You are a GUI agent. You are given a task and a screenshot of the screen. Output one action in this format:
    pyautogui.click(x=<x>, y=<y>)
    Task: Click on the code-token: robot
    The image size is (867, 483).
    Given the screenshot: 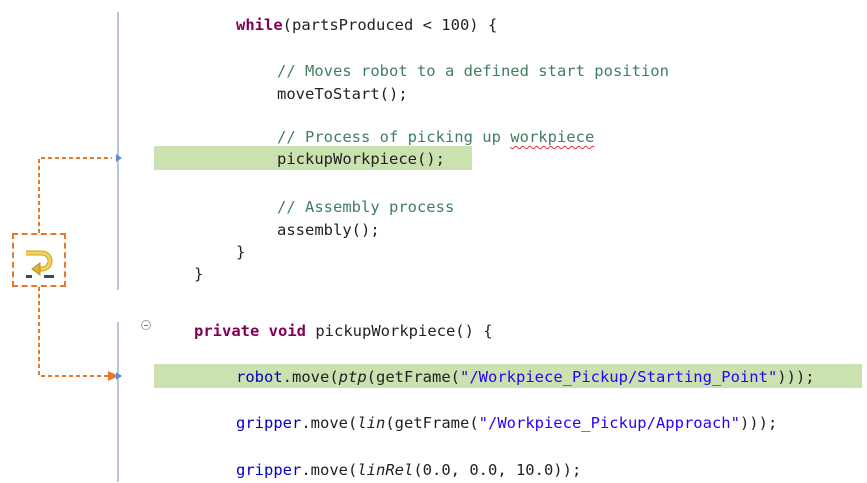 What is the action you would take?
    pyautogui.click(x=259, y=377)
    